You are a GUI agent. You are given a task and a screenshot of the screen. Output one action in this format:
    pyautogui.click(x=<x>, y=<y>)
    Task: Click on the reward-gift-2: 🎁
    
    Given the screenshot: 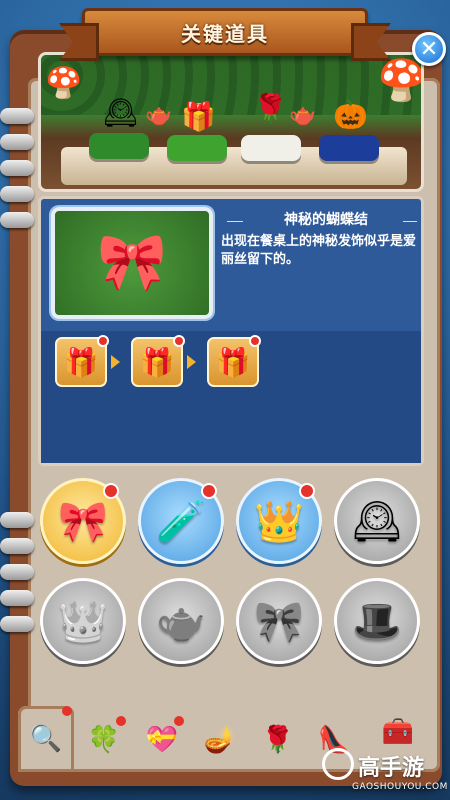 What is the action you would take?
    pyautogui.click(x=158, y=361)
    